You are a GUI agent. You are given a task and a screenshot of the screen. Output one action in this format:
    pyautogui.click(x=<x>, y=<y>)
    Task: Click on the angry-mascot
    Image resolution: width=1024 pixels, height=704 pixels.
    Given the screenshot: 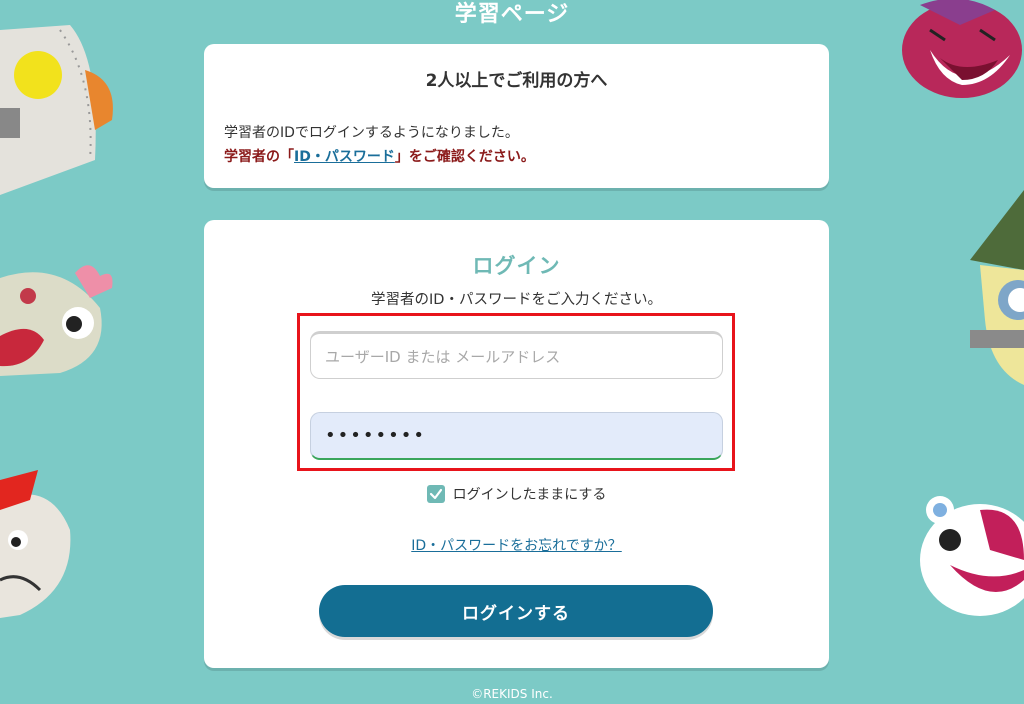 What is the action you would take?
    pyautogui.click(x=35, y=544)
    